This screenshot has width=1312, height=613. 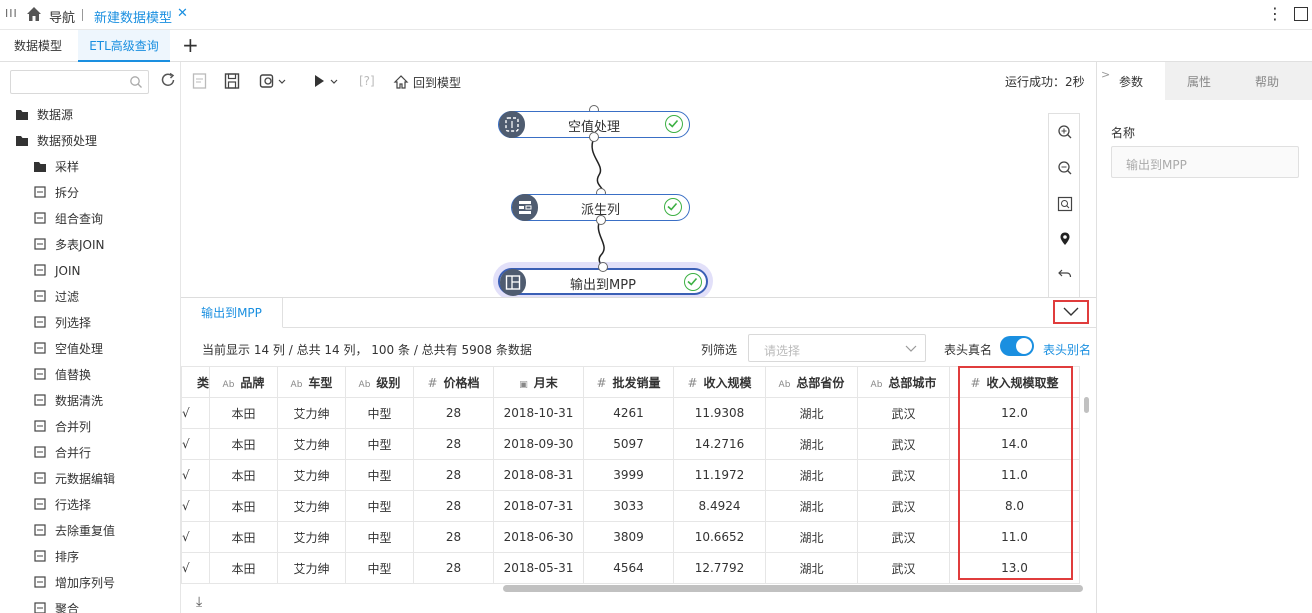 I want to click on tab-output-mpp: 输出到MPP, so click(x=232, y=313).